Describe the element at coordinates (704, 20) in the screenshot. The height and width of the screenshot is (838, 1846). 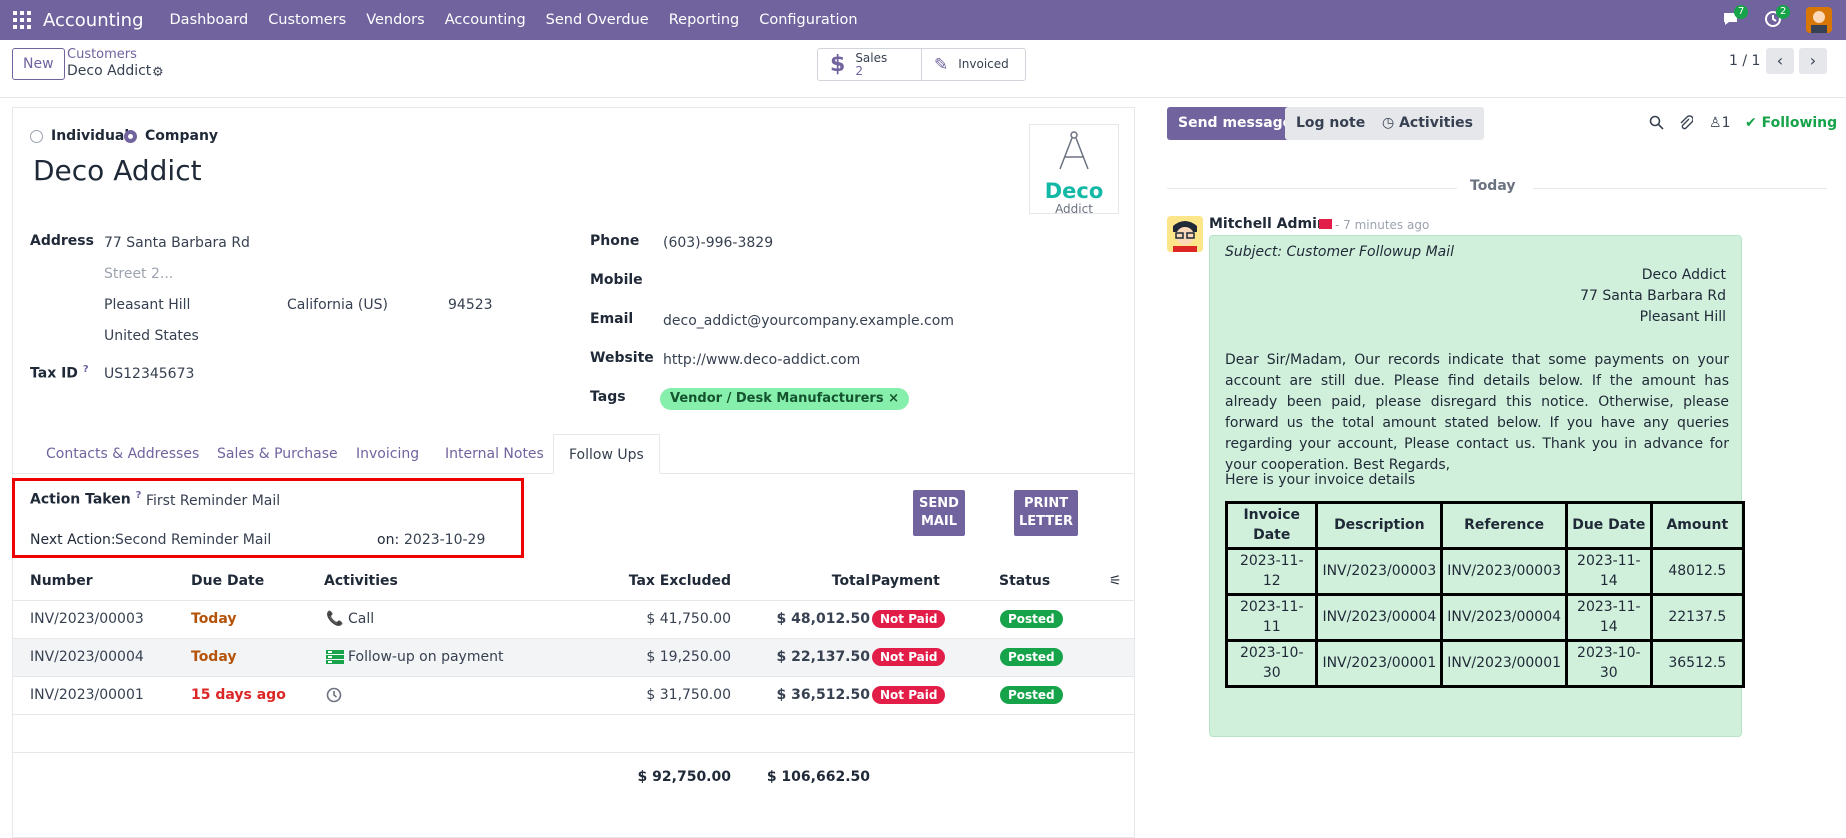
I see `menu-reporting: Reporting` at that location.